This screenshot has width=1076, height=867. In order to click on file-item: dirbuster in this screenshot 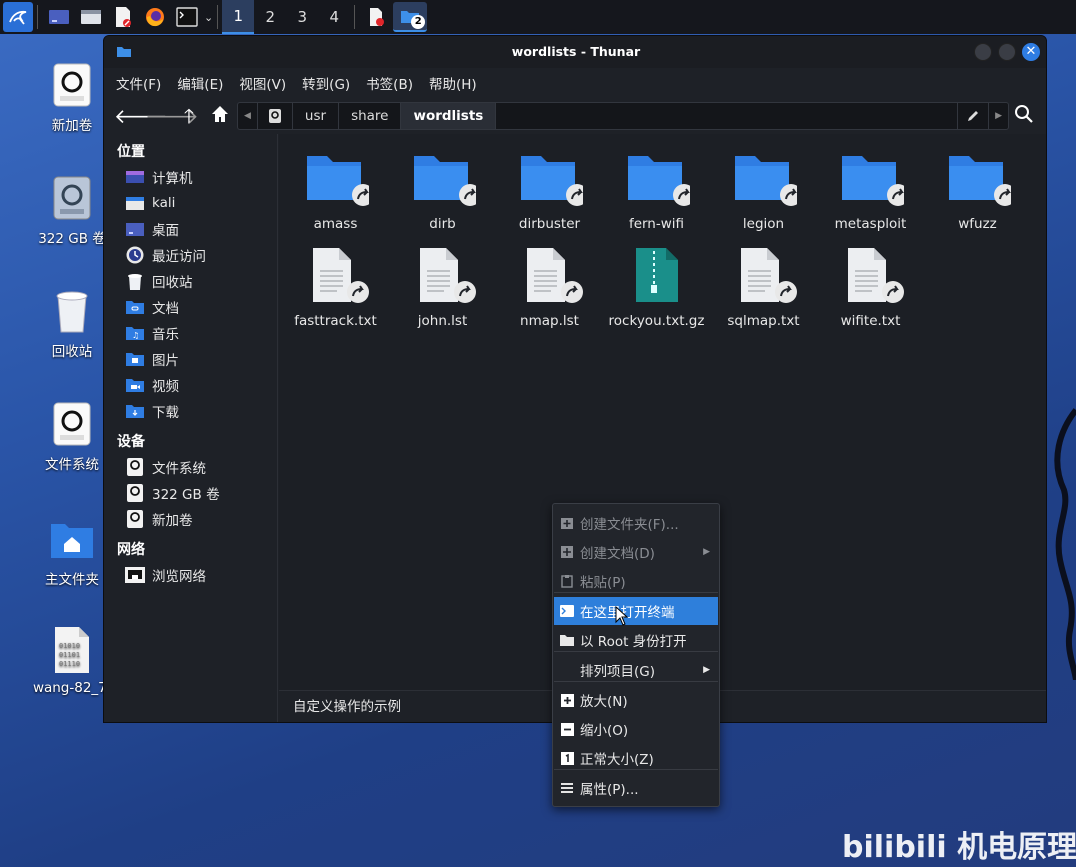, I will do `click(549, 191)`.